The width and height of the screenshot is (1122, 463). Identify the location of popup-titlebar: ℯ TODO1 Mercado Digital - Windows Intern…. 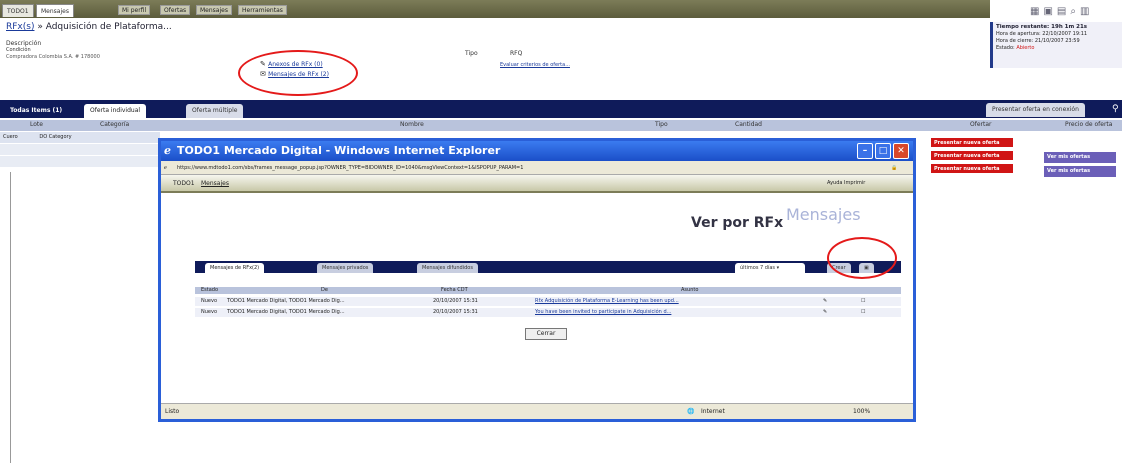
(537, 151).